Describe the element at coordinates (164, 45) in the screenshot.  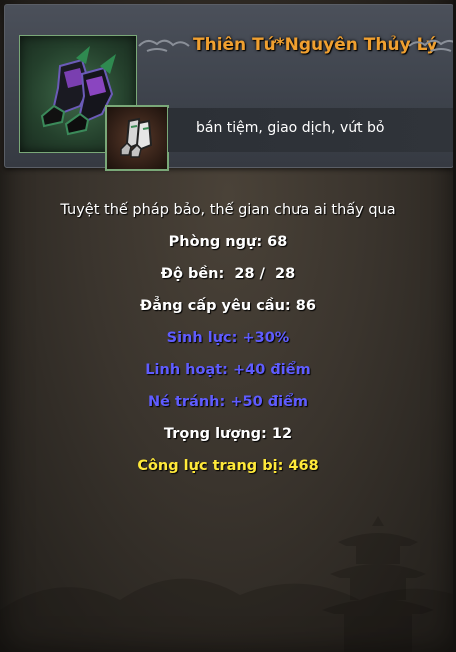
I see `cloud-ornament-left-icon` at that location.